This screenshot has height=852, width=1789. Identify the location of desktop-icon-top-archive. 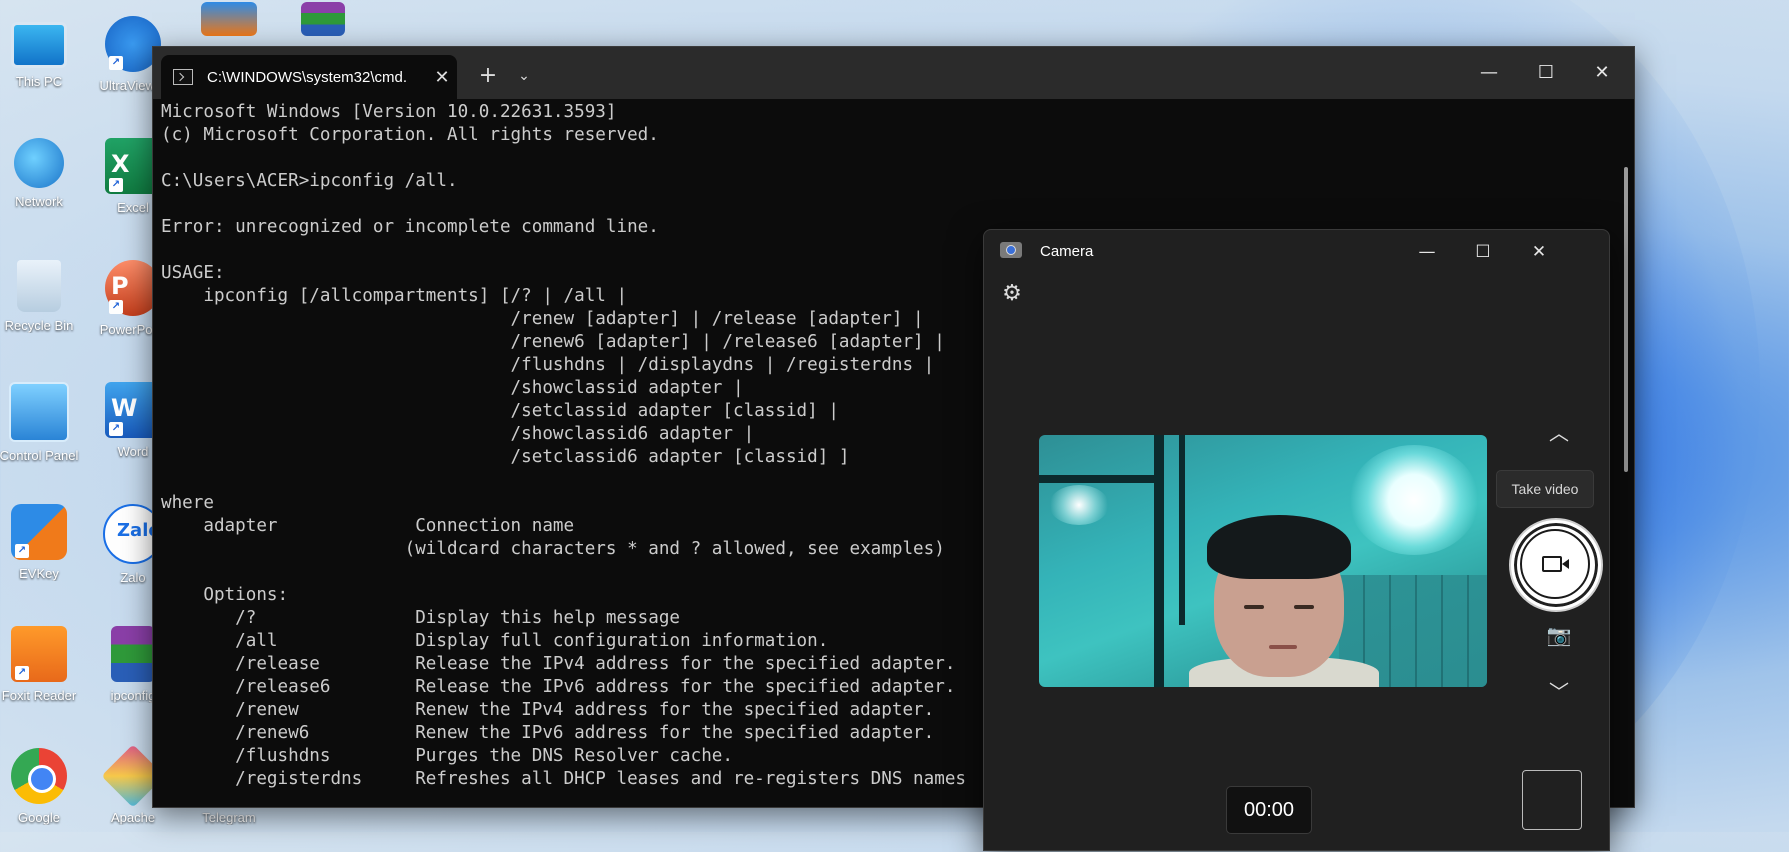
(323, 18).